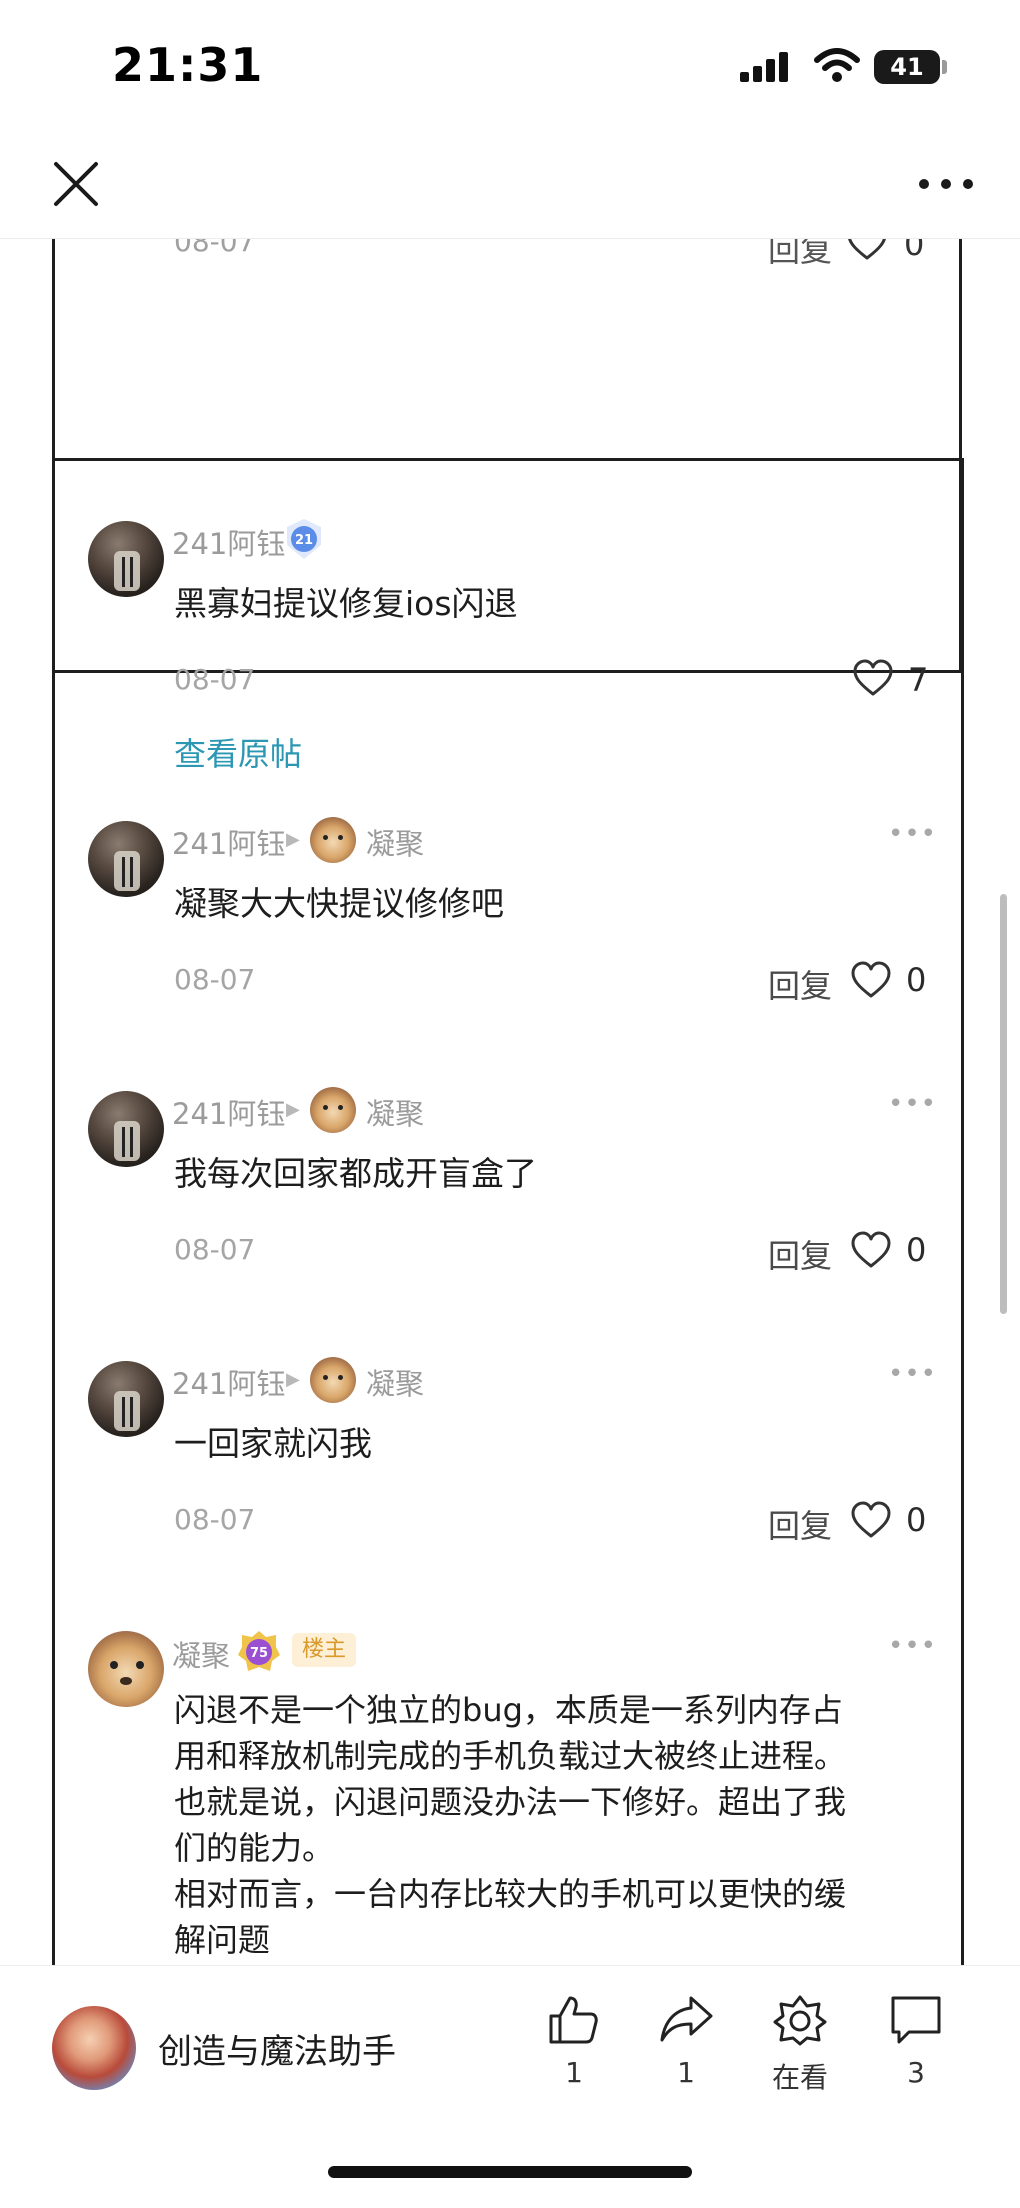 The width and height of the screenshot is (1020, 2208). Describe the element at coordinates (916, 2020) in the screenshot. I see `comment-icon` at that location.